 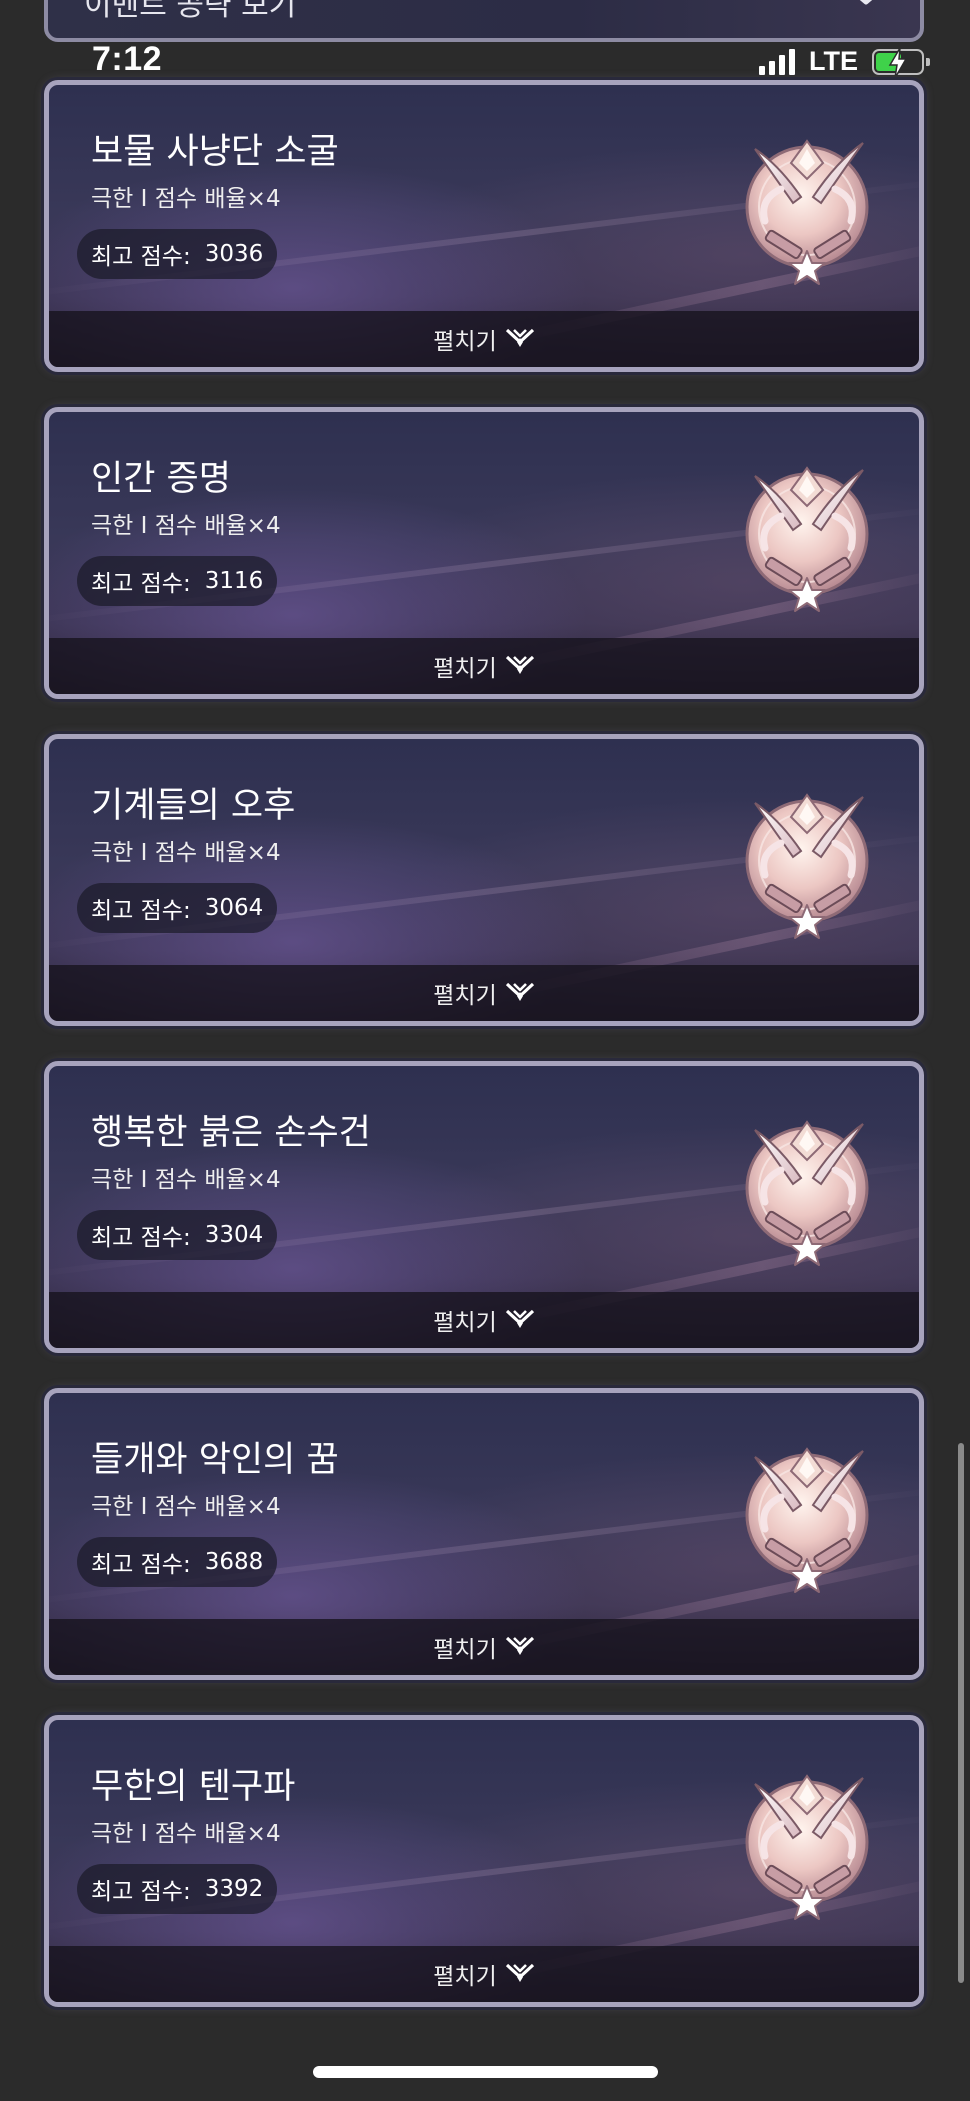 I want to click on best-score-badge: 최고 점수: 3036, so click(x=177, y=254).